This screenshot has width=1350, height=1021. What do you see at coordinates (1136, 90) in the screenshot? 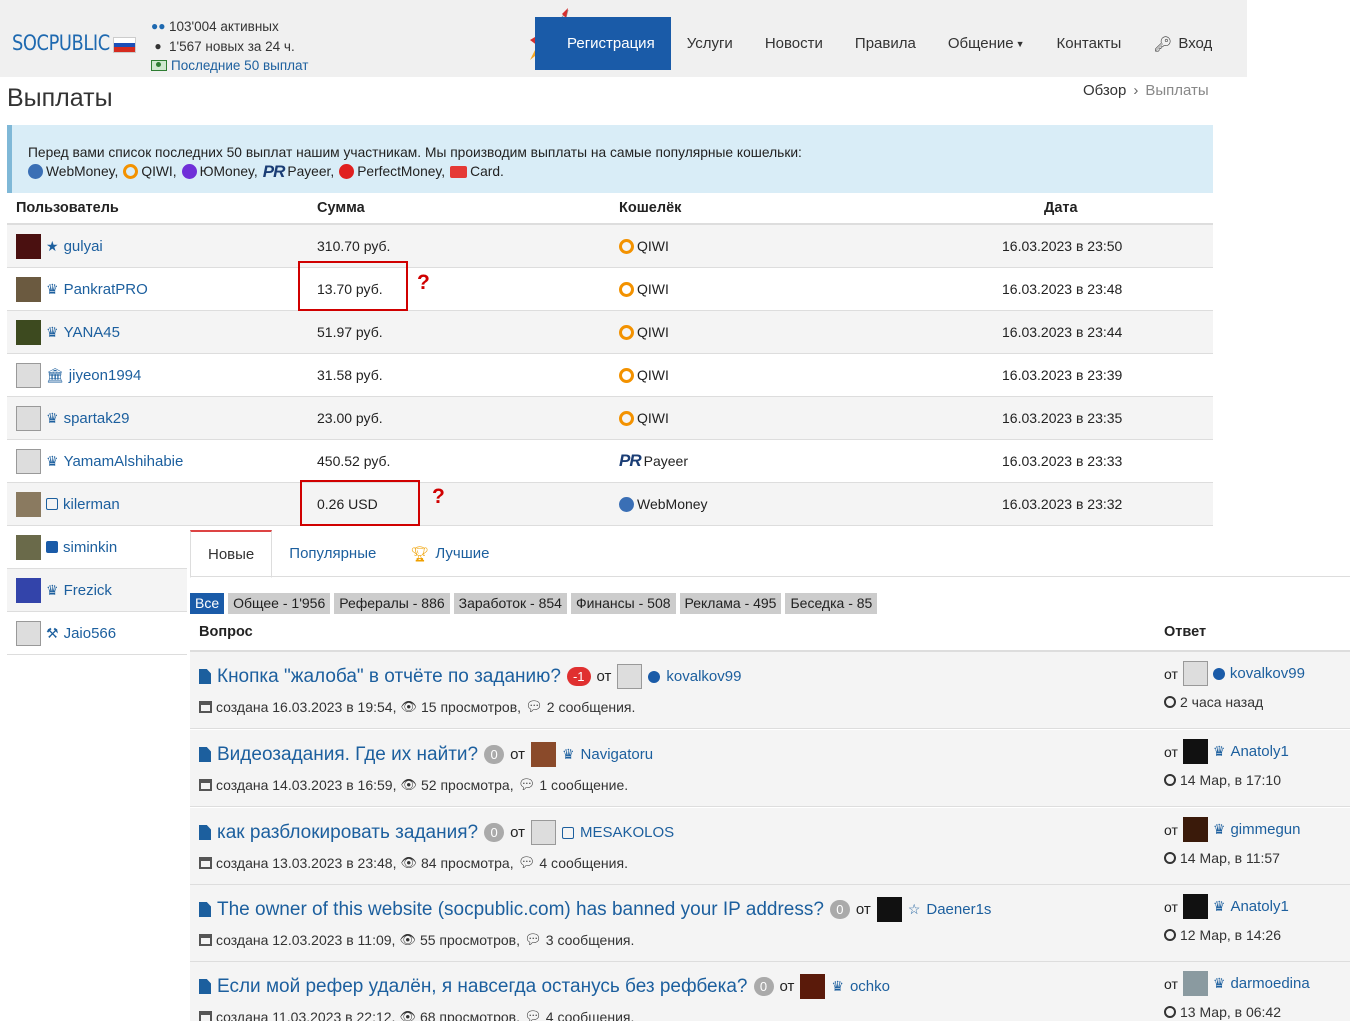
I see `chevron-right-icon: ›` at bounding box center [1136, 90].